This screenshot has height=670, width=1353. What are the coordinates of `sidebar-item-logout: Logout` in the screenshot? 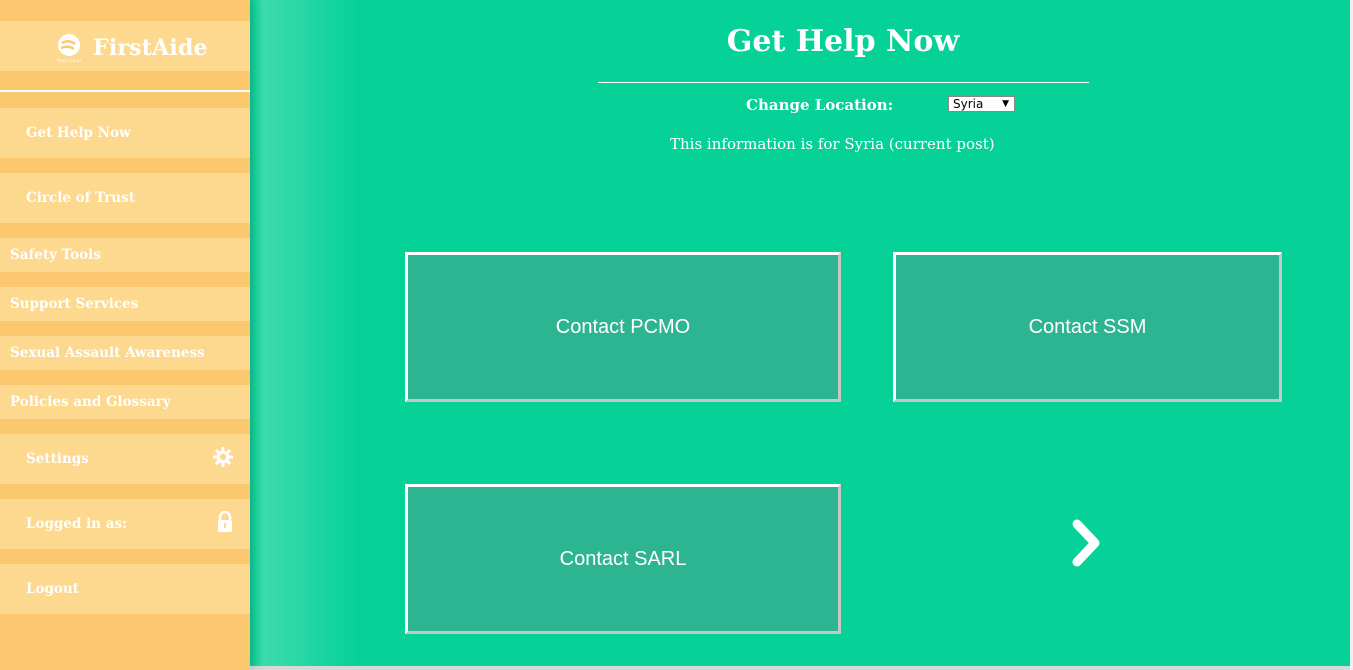 It's located at (125, 589).